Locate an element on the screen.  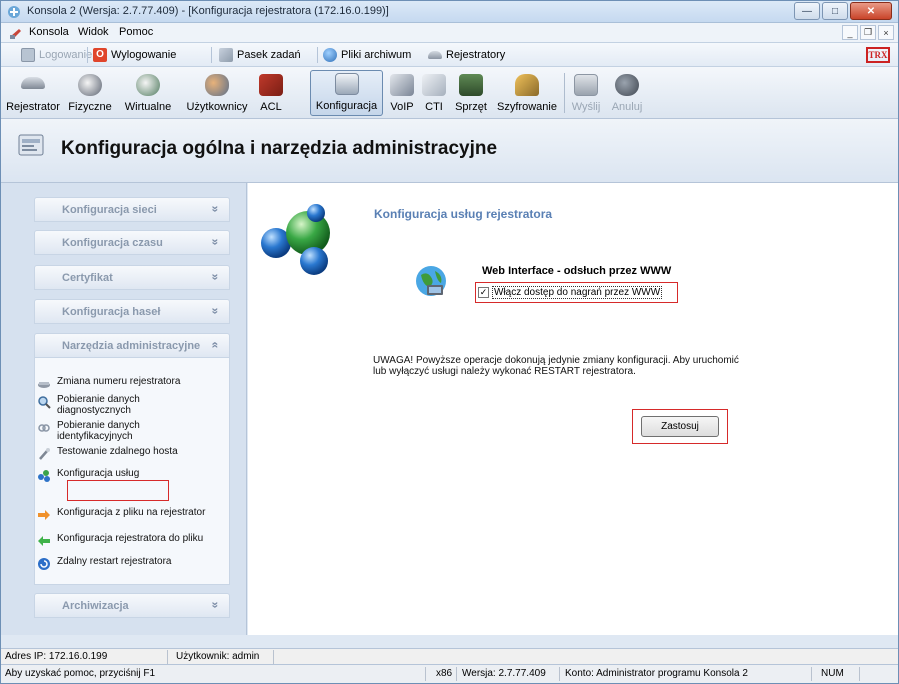
users-icon is located at coordinates (217, 85).